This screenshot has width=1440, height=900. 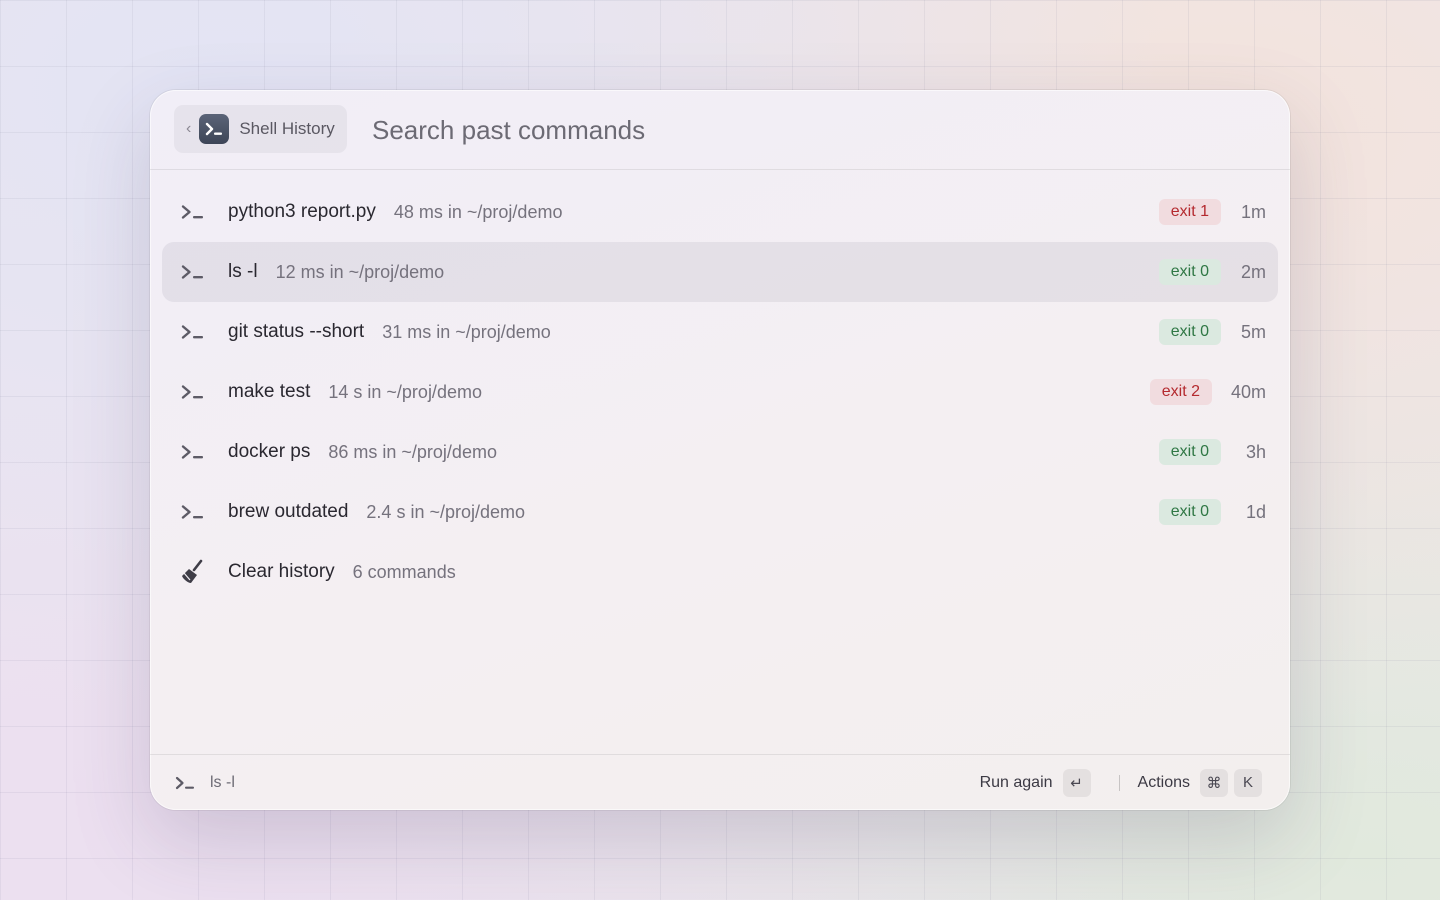 I want to click on selected-command-label: ls -l, so click(x=222, y=782).